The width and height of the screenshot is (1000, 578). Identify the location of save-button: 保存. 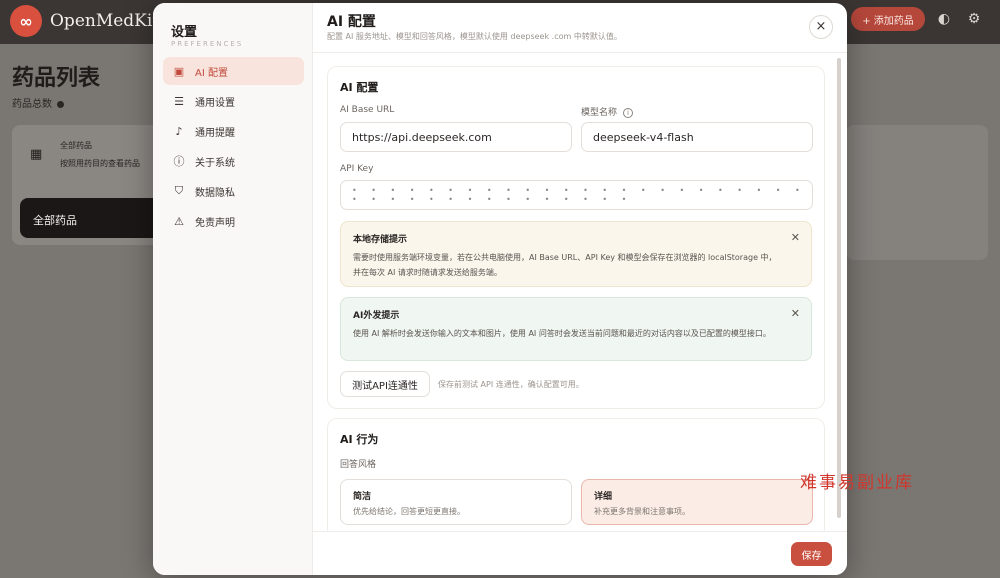
(811, 554).